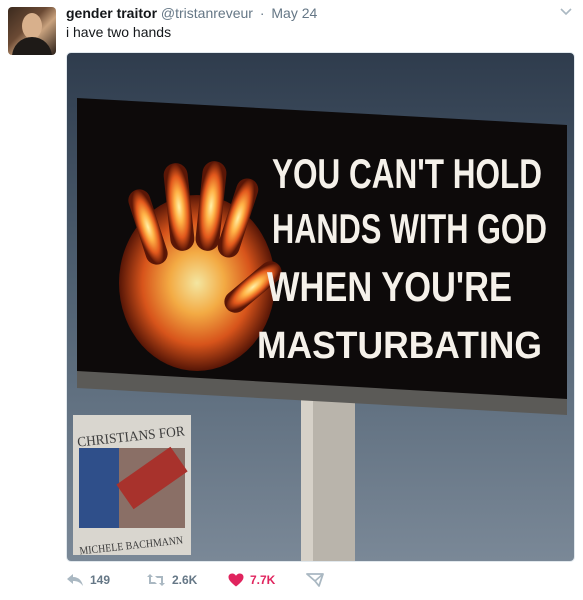 The width and height of the screenshot is (583, 600). I want to click on pole-highlight, so click(307, 477).